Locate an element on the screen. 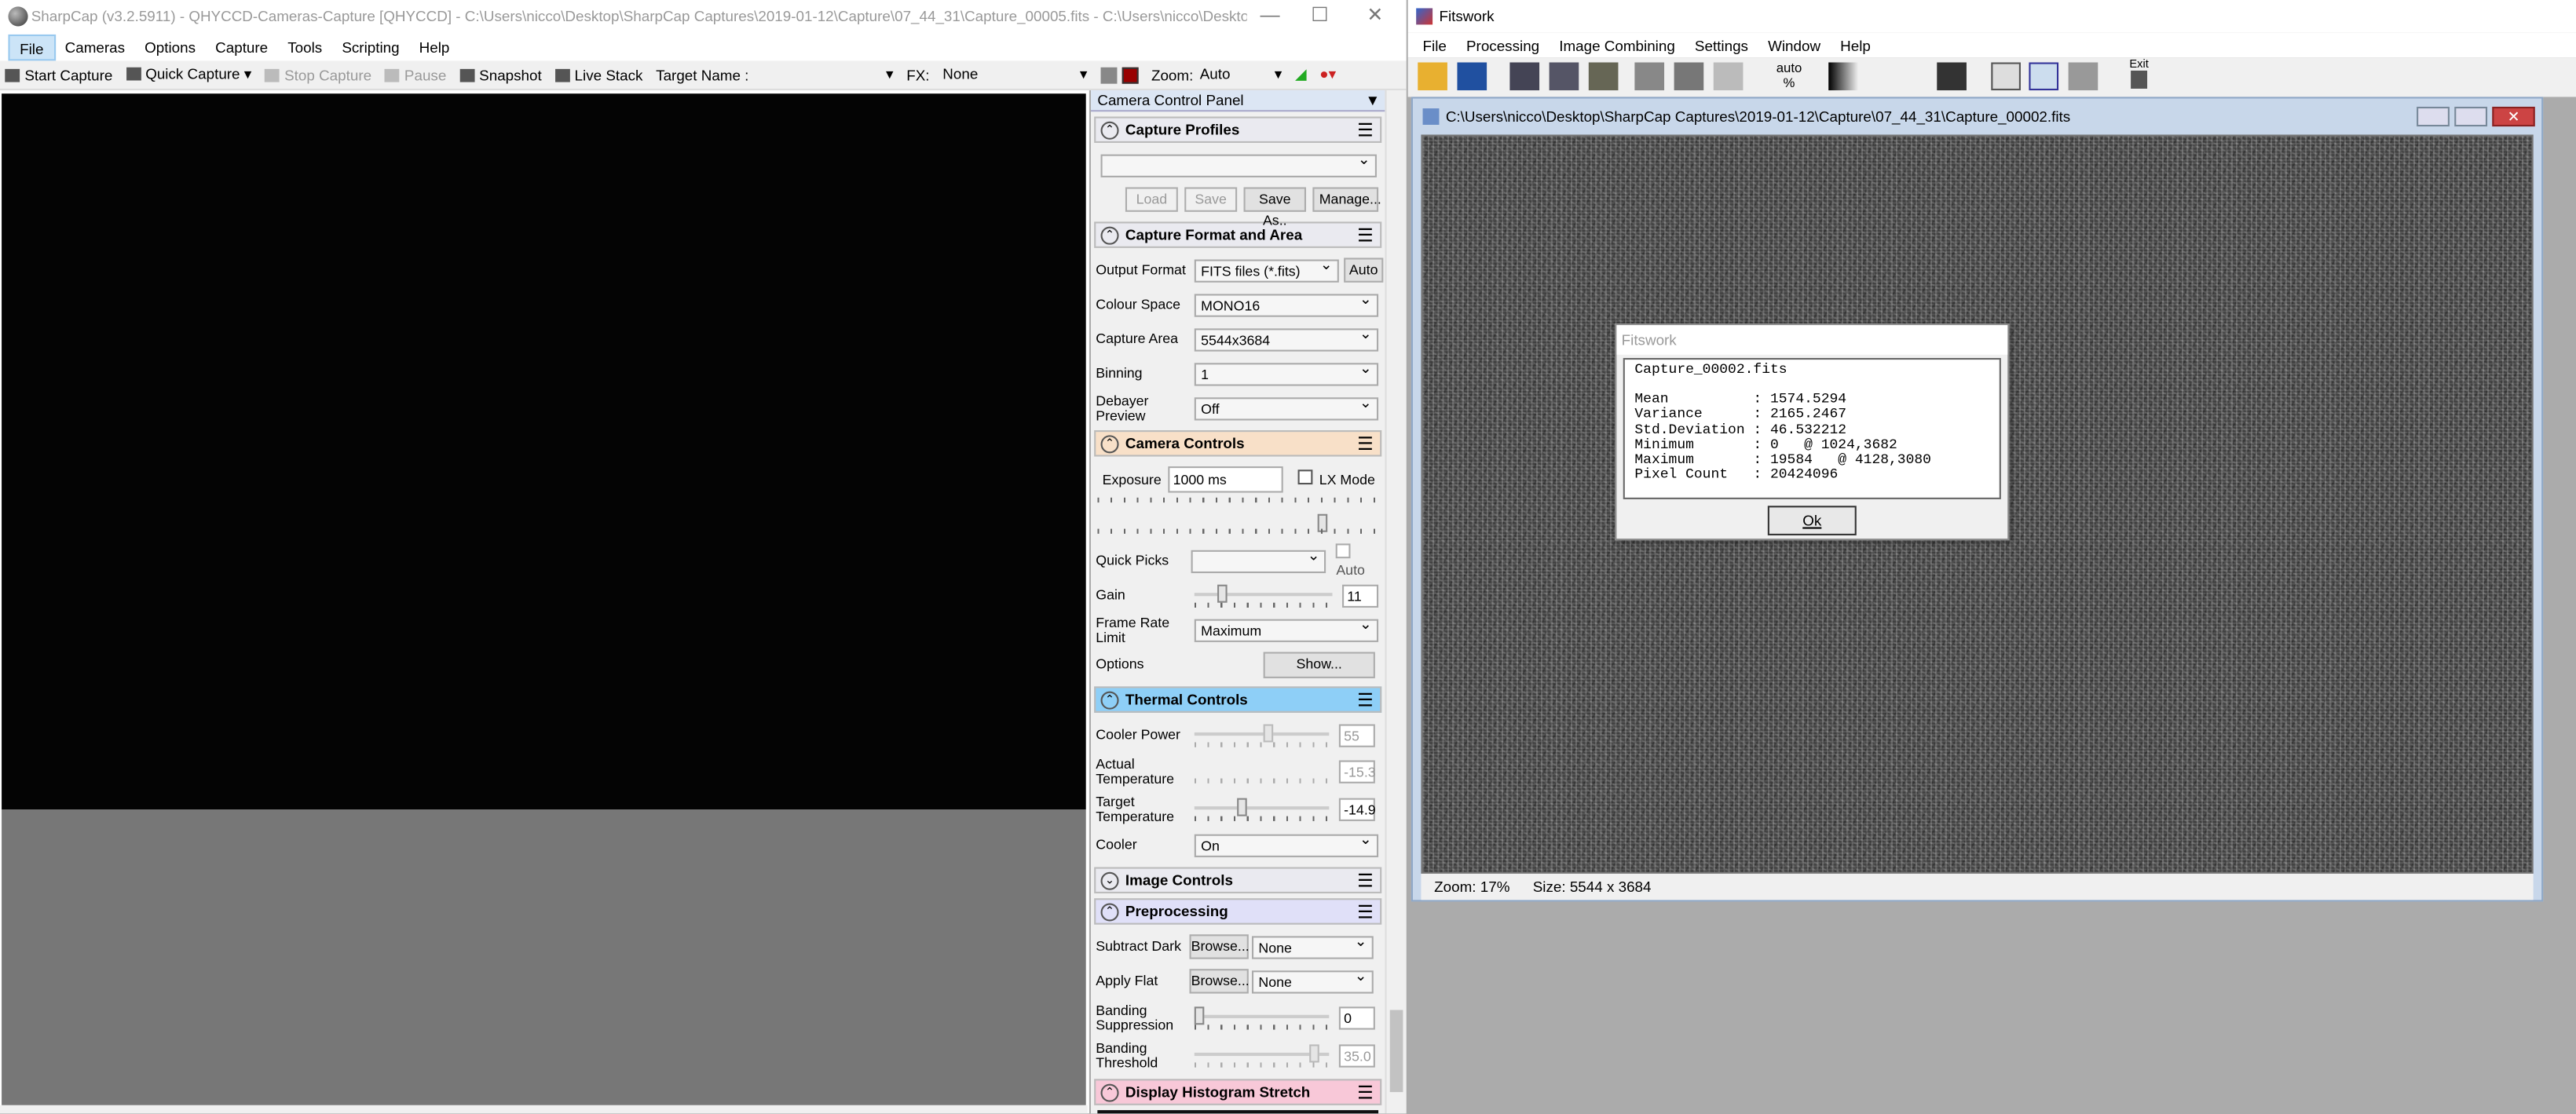 The image size is (2576, 1114). child-close-icon: ✕ is located at coordinates (2514, 116).